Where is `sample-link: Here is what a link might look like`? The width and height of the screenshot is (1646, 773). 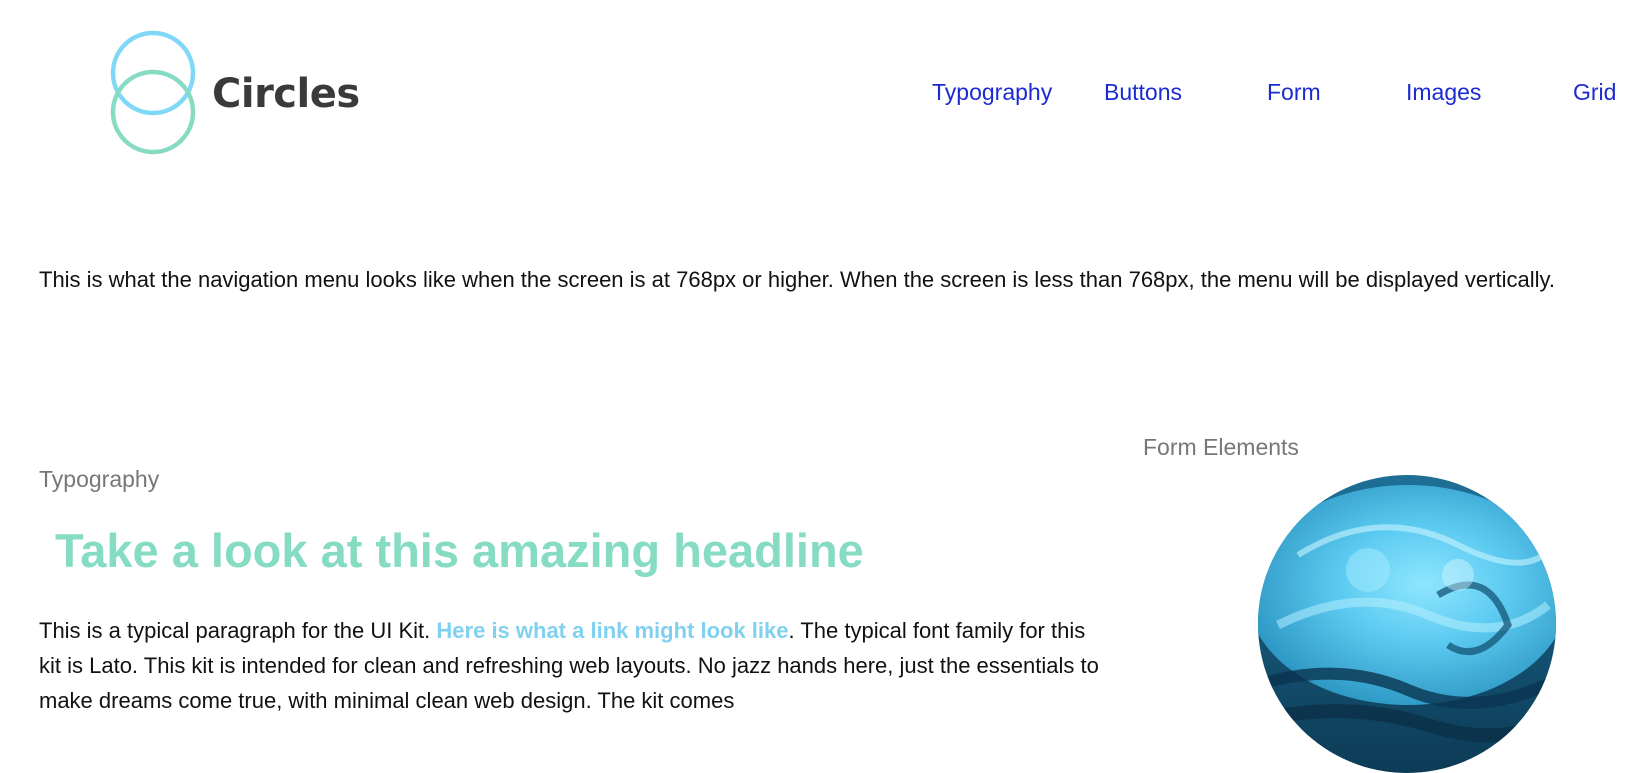 sample-link: Here is what a link might look like is located at coordinates (612, 630).